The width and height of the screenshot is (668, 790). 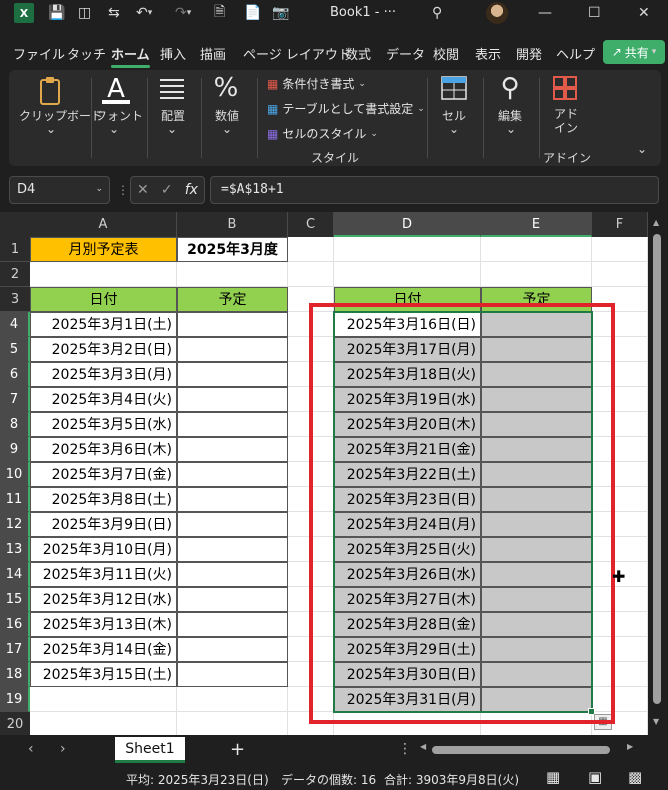 I want to click on row-header-20: 20, so click(x=15, y=723).